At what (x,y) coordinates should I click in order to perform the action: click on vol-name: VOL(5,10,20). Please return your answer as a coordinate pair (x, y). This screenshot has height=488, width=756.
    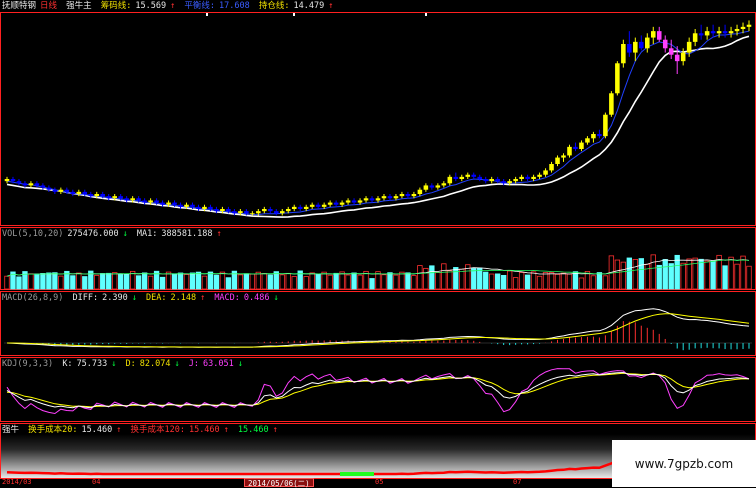
    Looking at the image, I should click on (32, 234).